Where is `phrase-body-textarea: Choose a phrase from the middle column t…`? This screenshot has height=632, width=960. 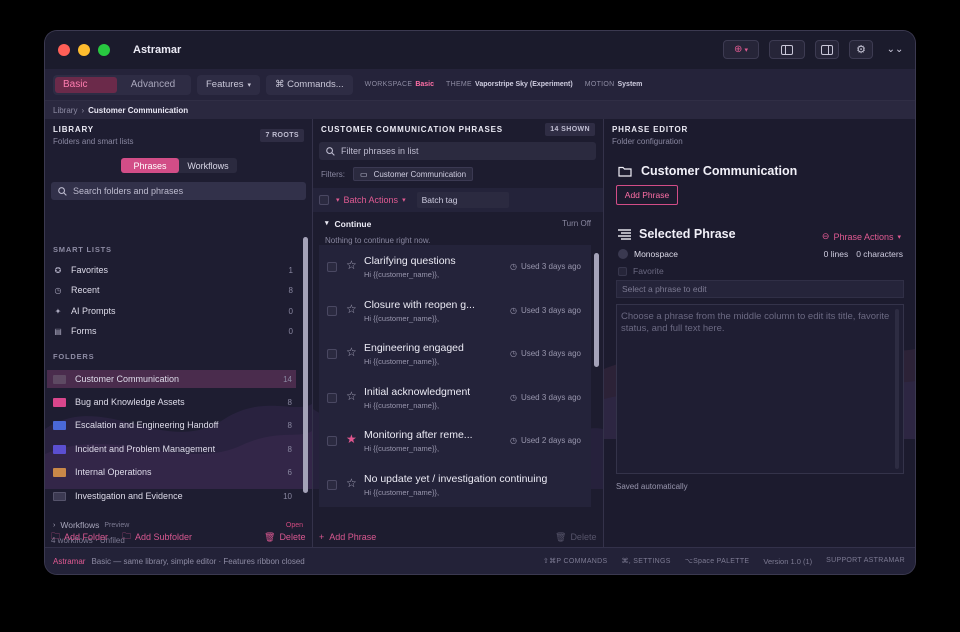
phrase-body-textarea: Choose a phrase from the middle column t… is located at coordinates (760, 389).